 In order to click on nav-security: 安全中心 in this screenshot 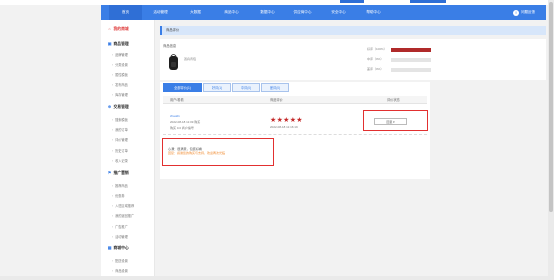, I will do `click(338, 12)`.